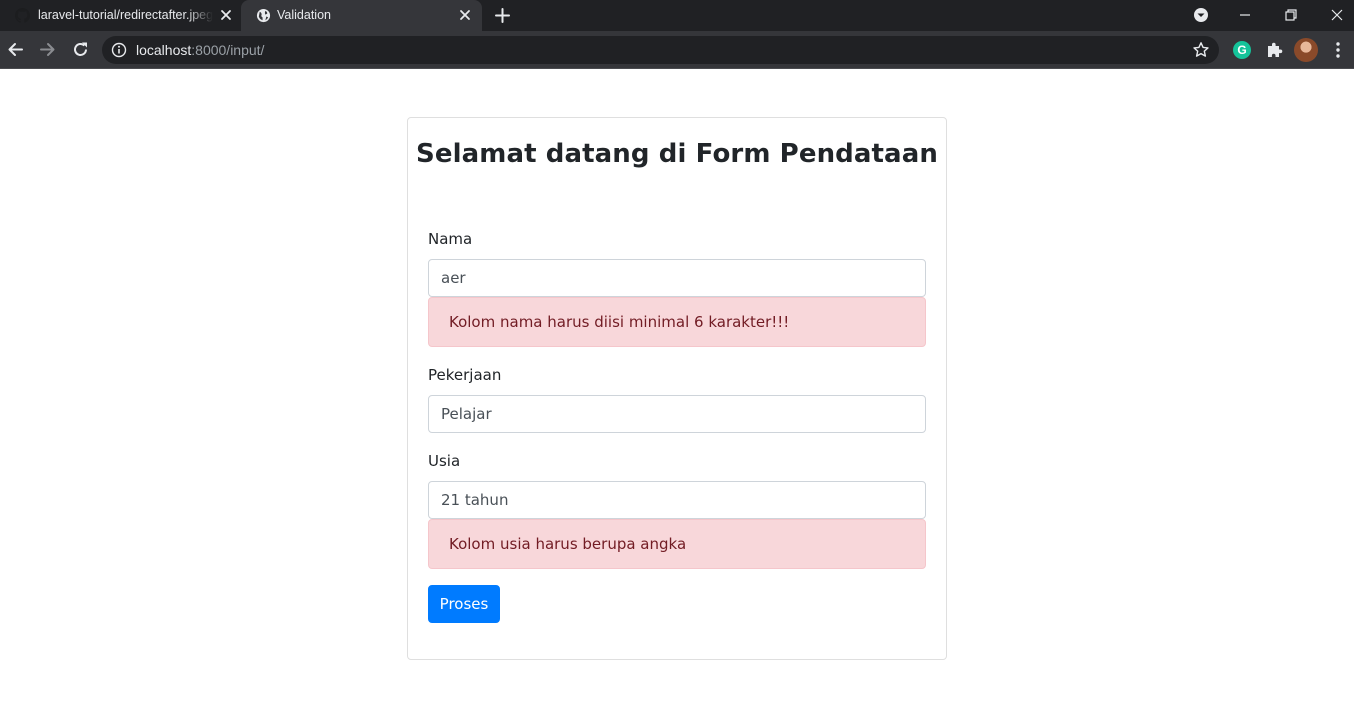 The width and height of the screenshot is (1354, 724). What do you see at coordinates (119, 50) in the screenshot?
I see `info-icon` at bounding box center [119, 50].